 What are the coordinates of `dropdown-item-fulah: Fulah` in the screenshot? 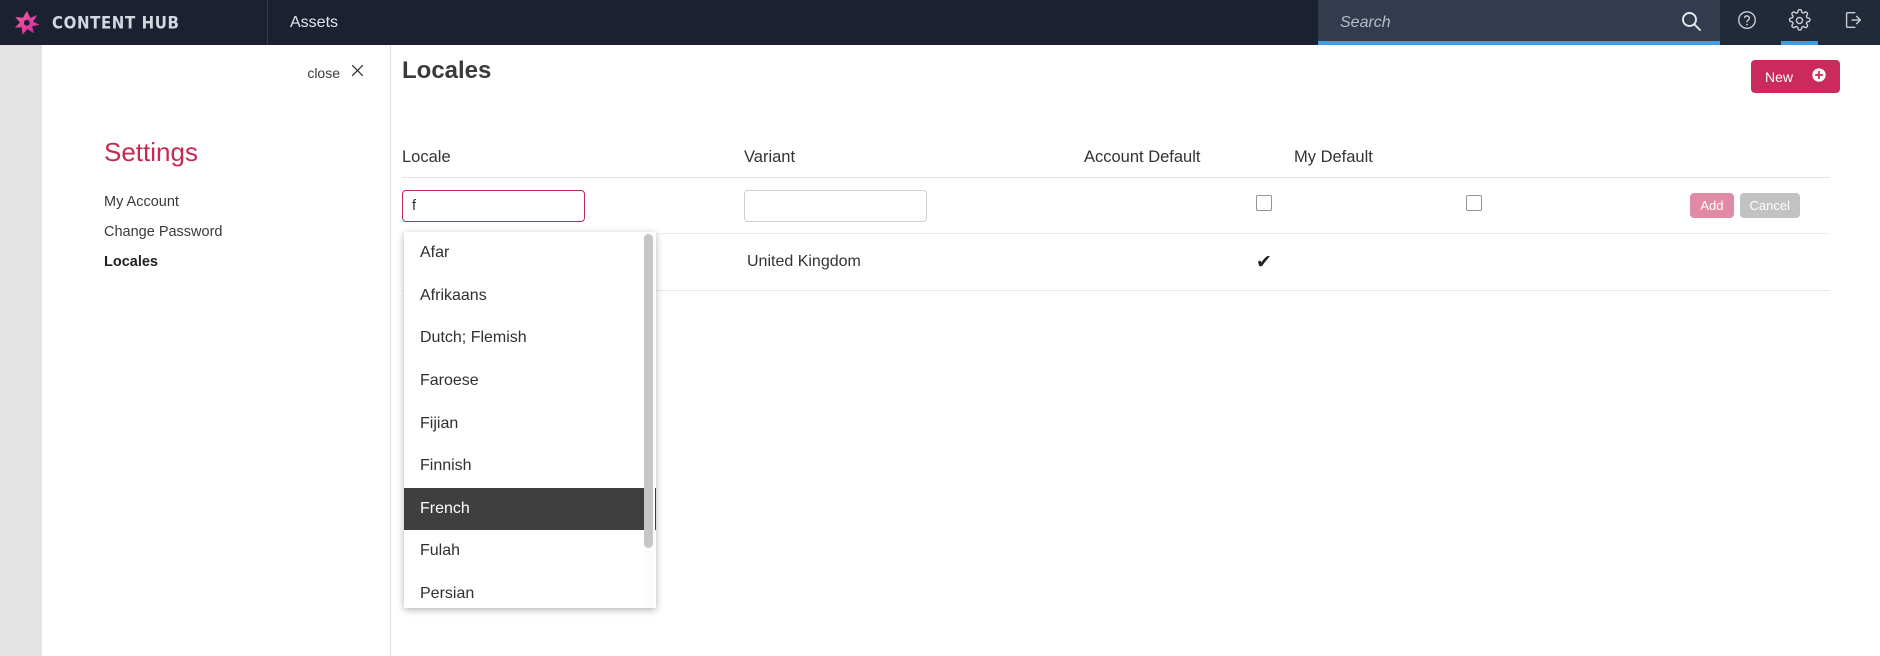 It's located at (530, 551).